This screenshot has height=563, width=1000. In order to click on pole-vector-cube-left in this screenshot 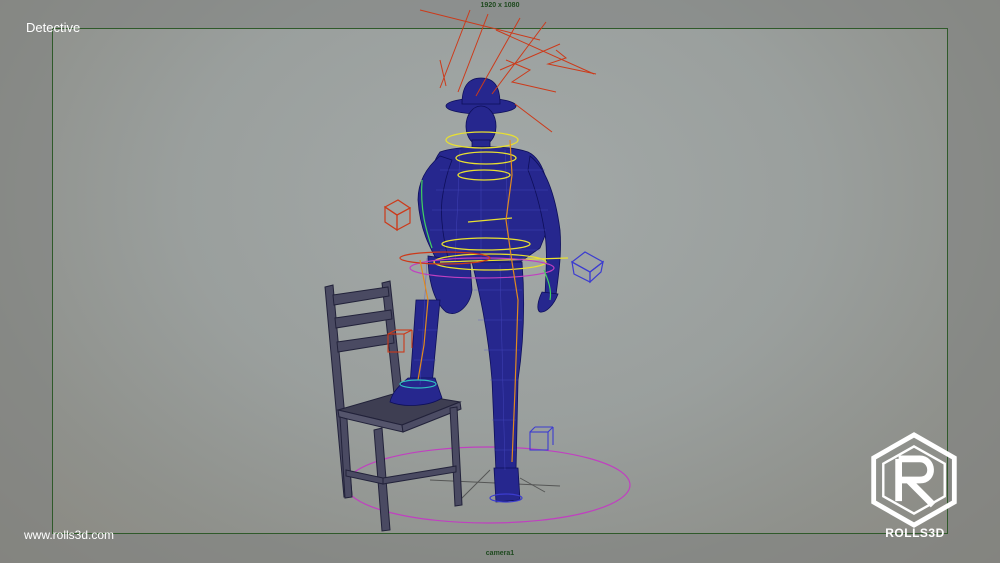, I will do `click(397, 215)`.